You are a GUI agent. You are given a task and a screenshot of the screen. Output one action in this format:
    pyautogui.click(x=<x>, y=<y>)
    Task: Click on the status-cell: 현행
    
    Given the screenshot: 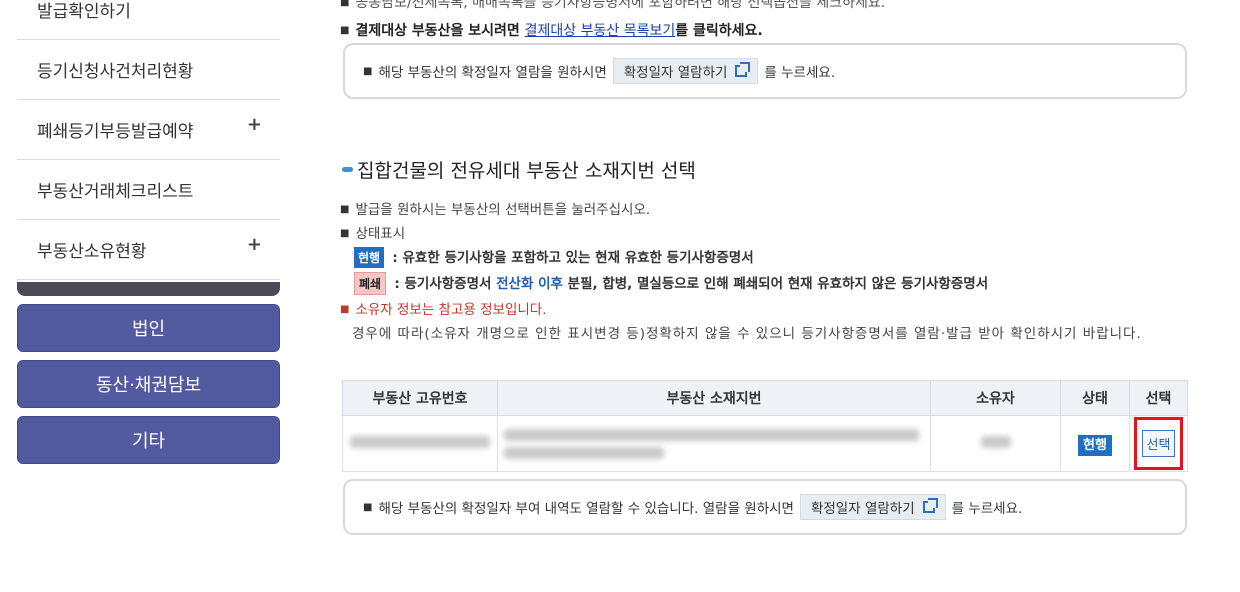 What is the action you would take?
    pyautogui.click(x=1095, y=443)
    